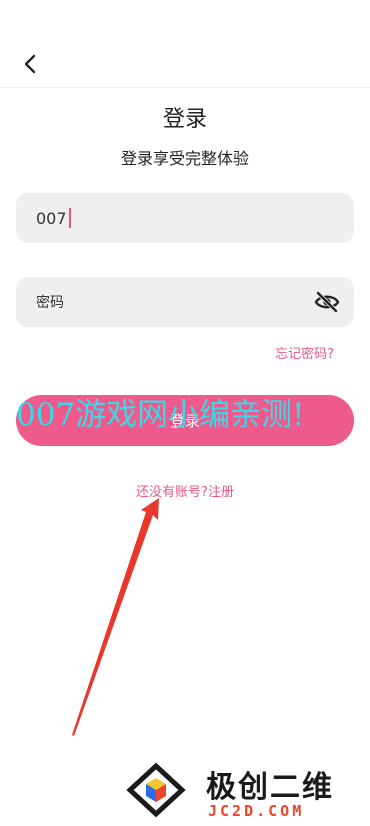 This screenshot has width=370, height=826. I want to click on brand-watermark: 极创二维 JC2D.COM, so click(246, 790).